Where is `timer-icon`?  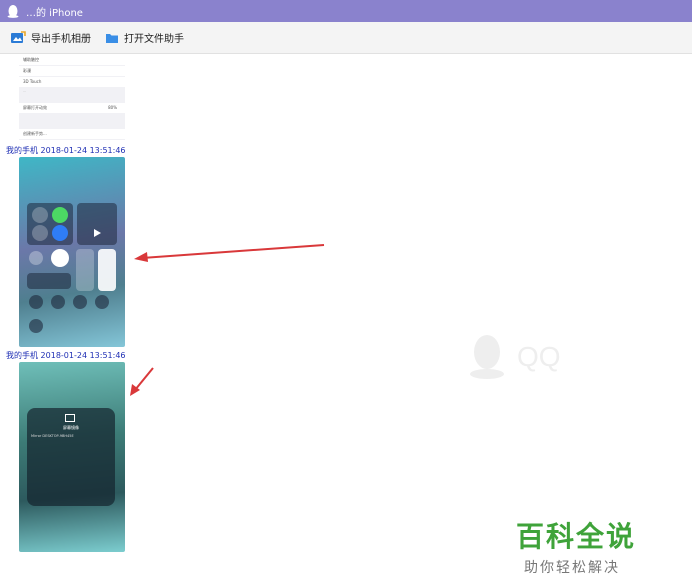
timer-icon is located at coordinates (58, 302).